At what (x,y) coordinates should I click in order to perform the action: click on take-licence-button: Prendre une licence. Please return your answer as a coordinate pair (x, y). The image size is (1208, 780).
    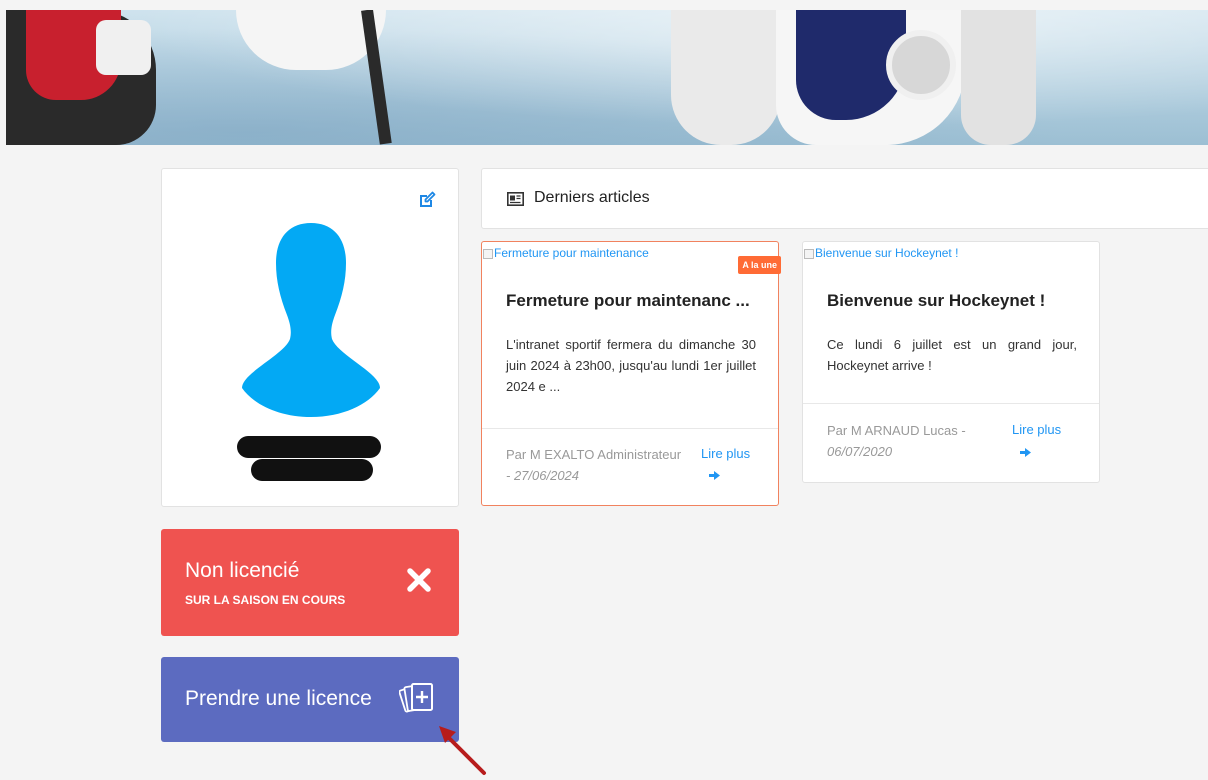
    Looking at the image, I should click on (310, 699).